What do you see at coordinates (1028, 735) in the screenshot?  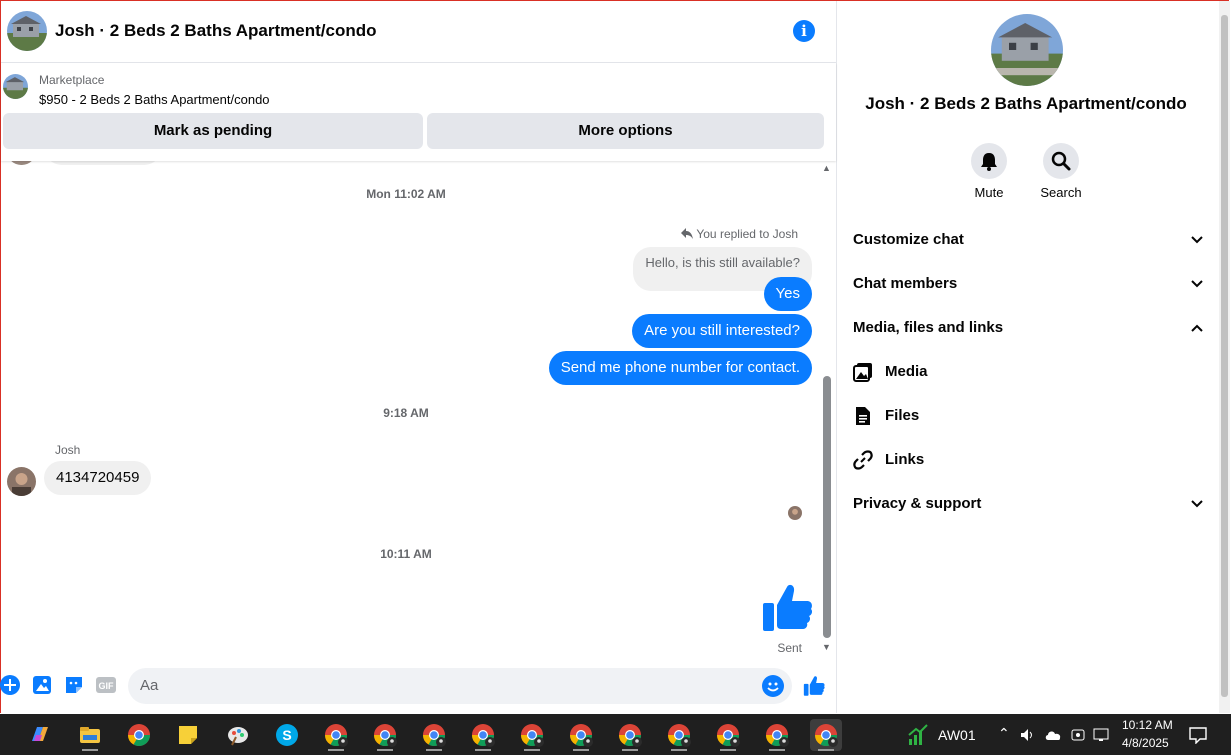 I see `volume-icon` at bounding box center [1028, 735].